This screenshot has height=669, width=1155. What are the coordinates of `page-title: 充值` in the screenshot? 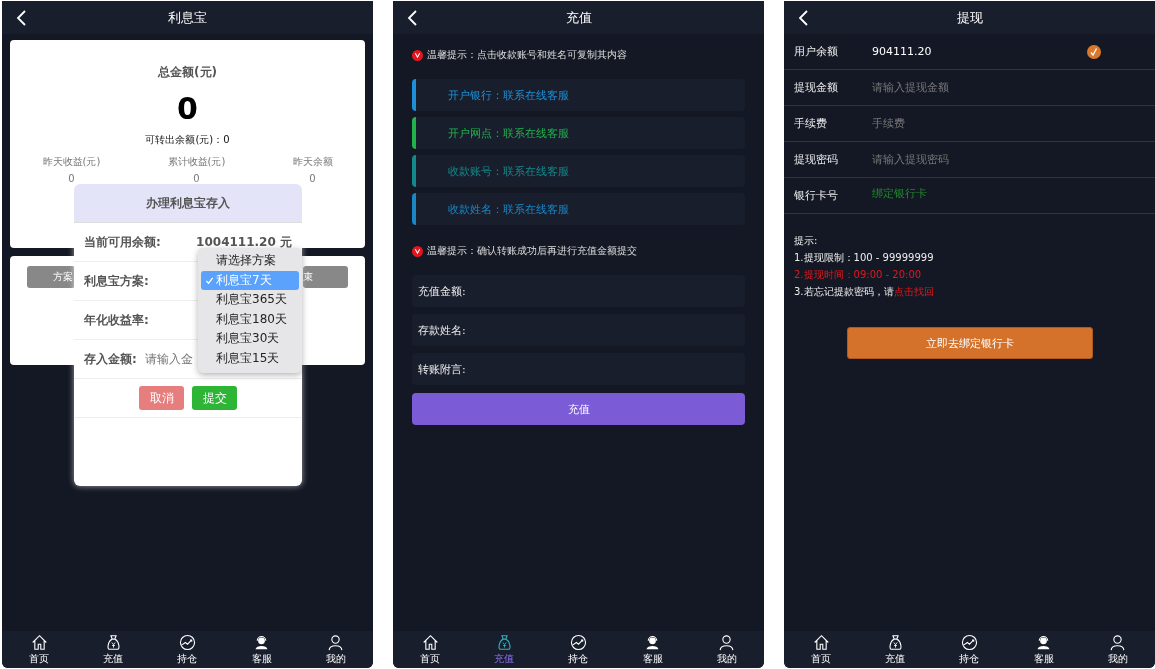 It's located at (578, 17).